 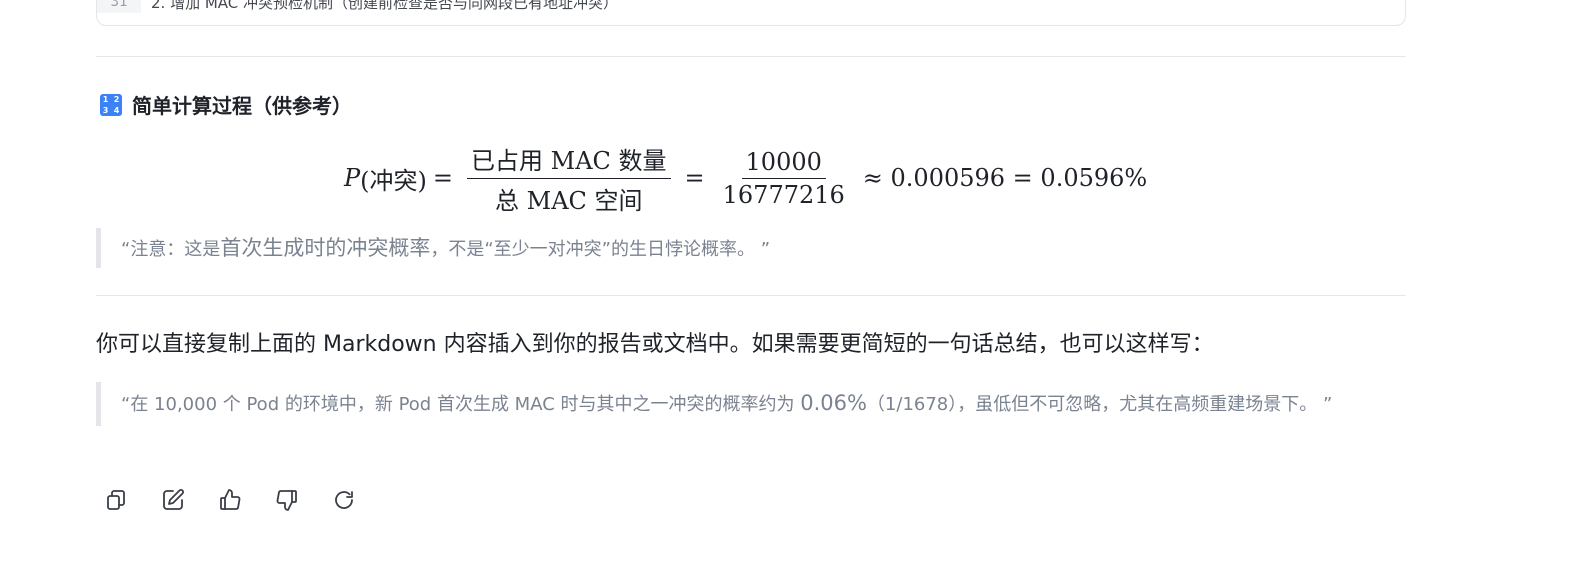 I want to click on formula-argument: (冲突), so click(x=393, y=180).